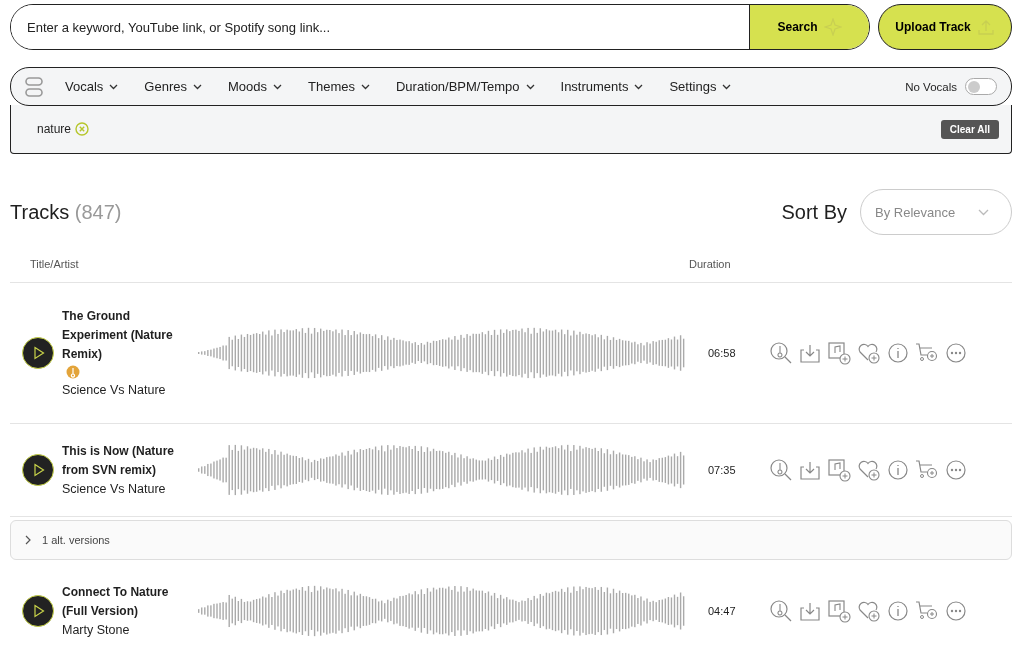 The image size is (1024, 650). I want to click on column-header: Title/Artist, so click(54, 264).